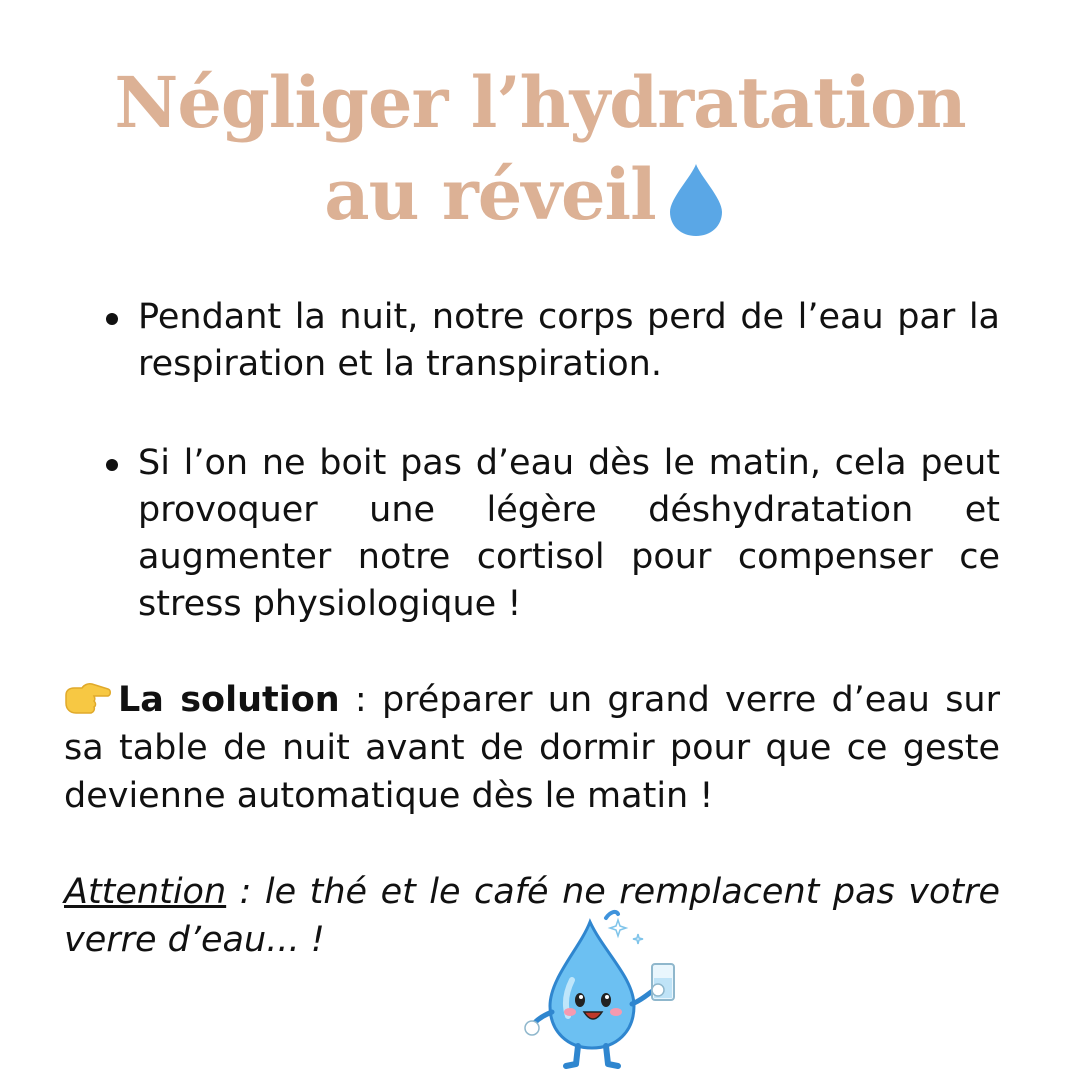 Image resolution: width=1080 pixels, height=1080 pixels. Describe the element at coordinates (490, 194) in the screenshot. I see `title-line-2-text: au réveil` at that location.